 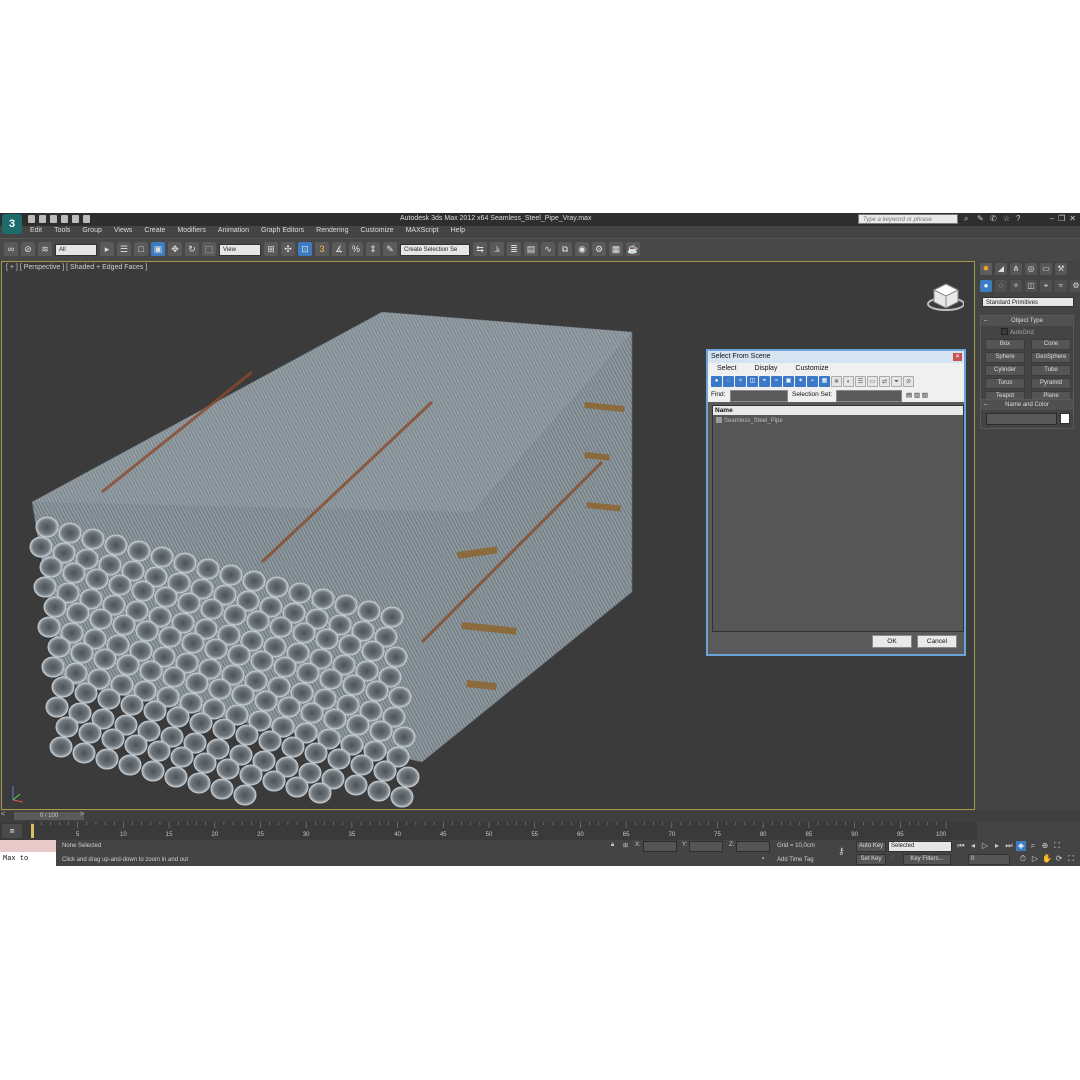 What do you see at coordinates (986, 269) in the screenshot?
I see `create-tab-icon: ✸` at bounding box center [986, 269].